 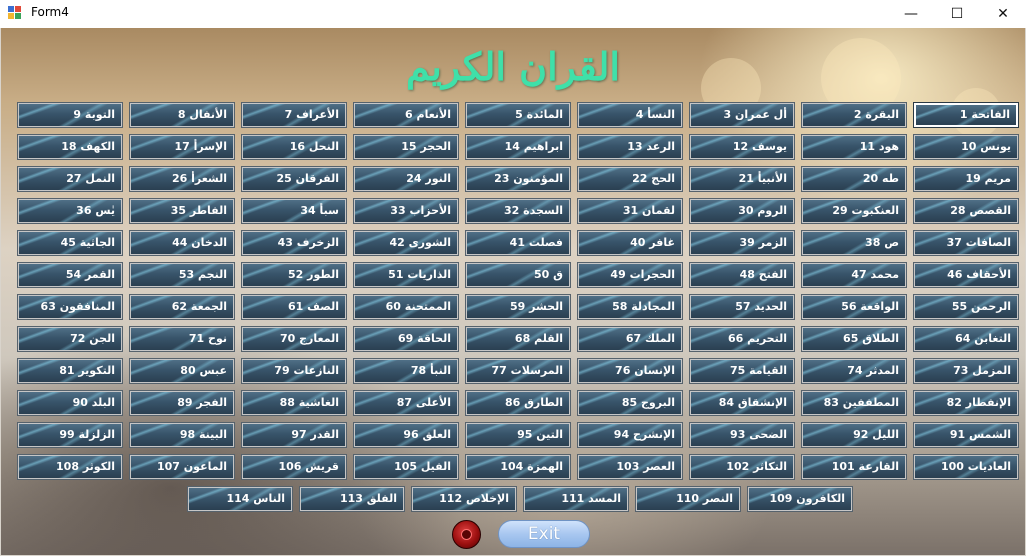 What do you see at coordinates (406, 211) in the screenshot?
I see `surah-button-33: الأحزاب 33` at bounding box center [406, 211].